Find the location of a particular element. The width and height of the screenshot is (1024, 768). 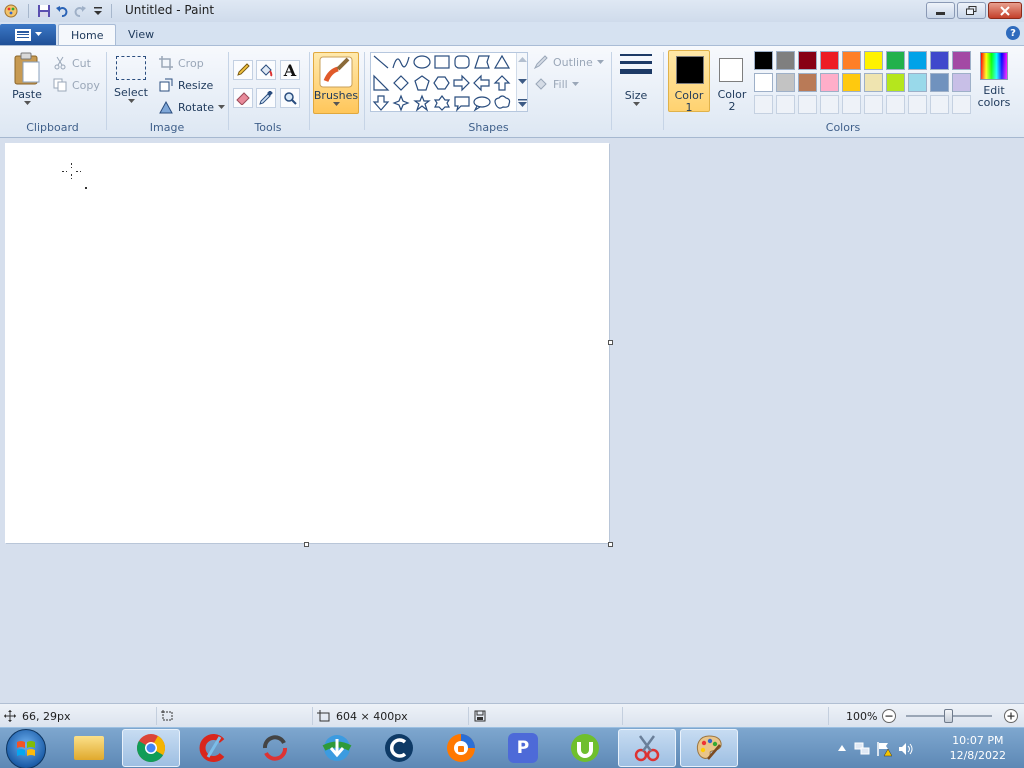

resize-handle-right is located at coordinates (610, 342).